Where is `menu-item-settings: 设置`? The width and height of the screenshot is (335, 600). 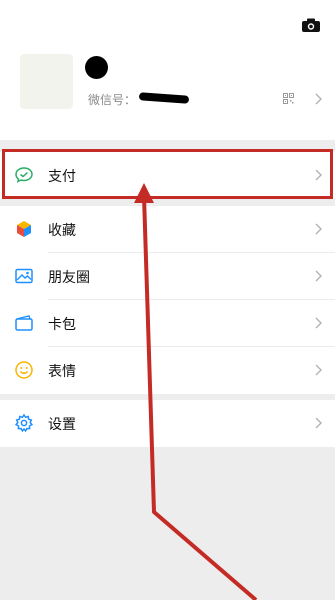
menu-item-settings: 设置 is located at coordinates (167, 423).